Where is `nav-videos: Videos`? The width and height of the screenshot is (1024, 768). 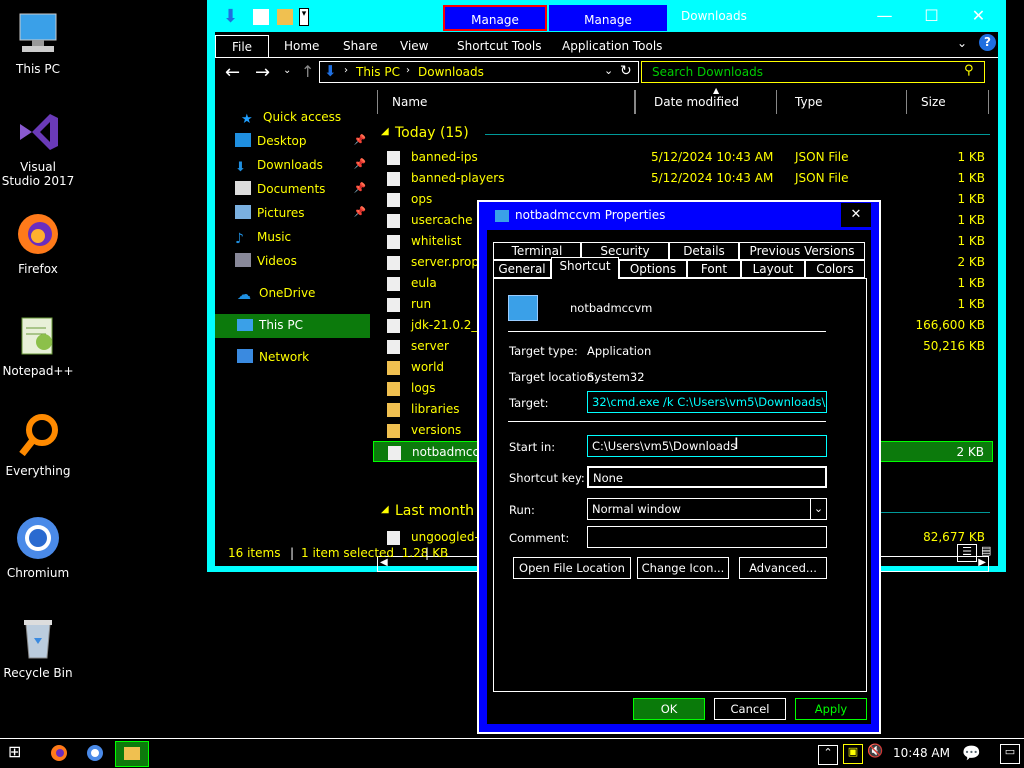
nav-videos: Videos is located at coordinates (266, 261).